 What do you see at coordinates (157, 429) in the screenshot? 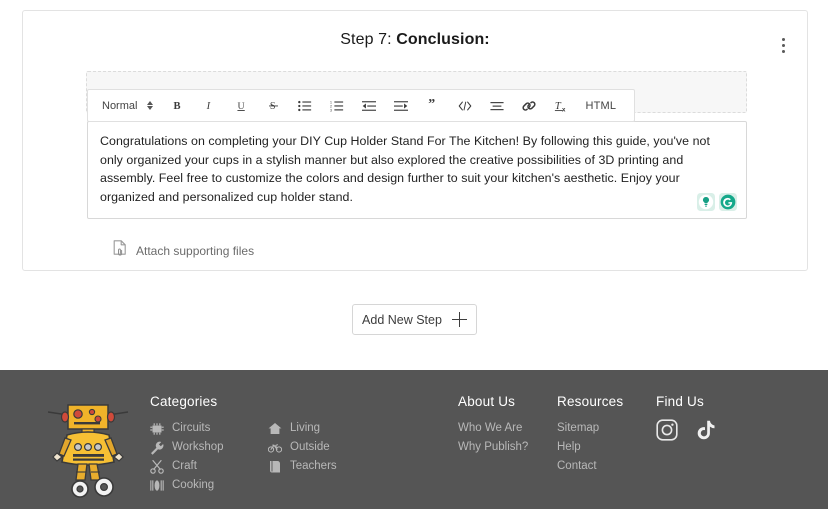
I see `circuit-chip-icon` at bounding box center [157, 429].